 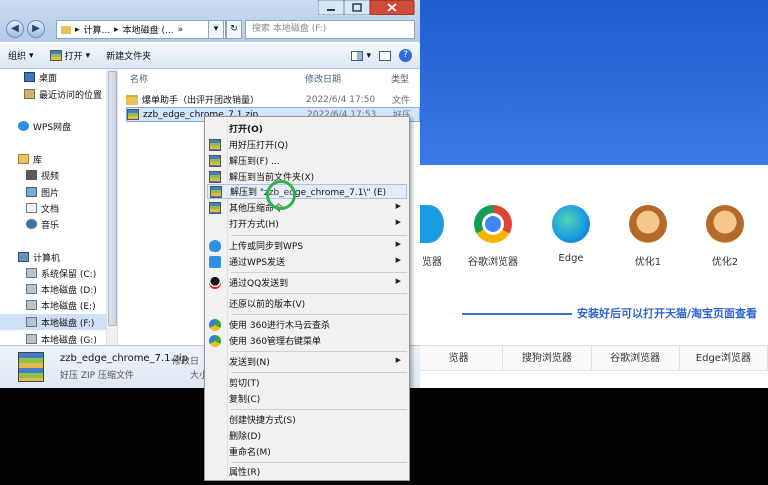 I want to click on nav-label: 最近访问的位置, so click(x=71, y=95).